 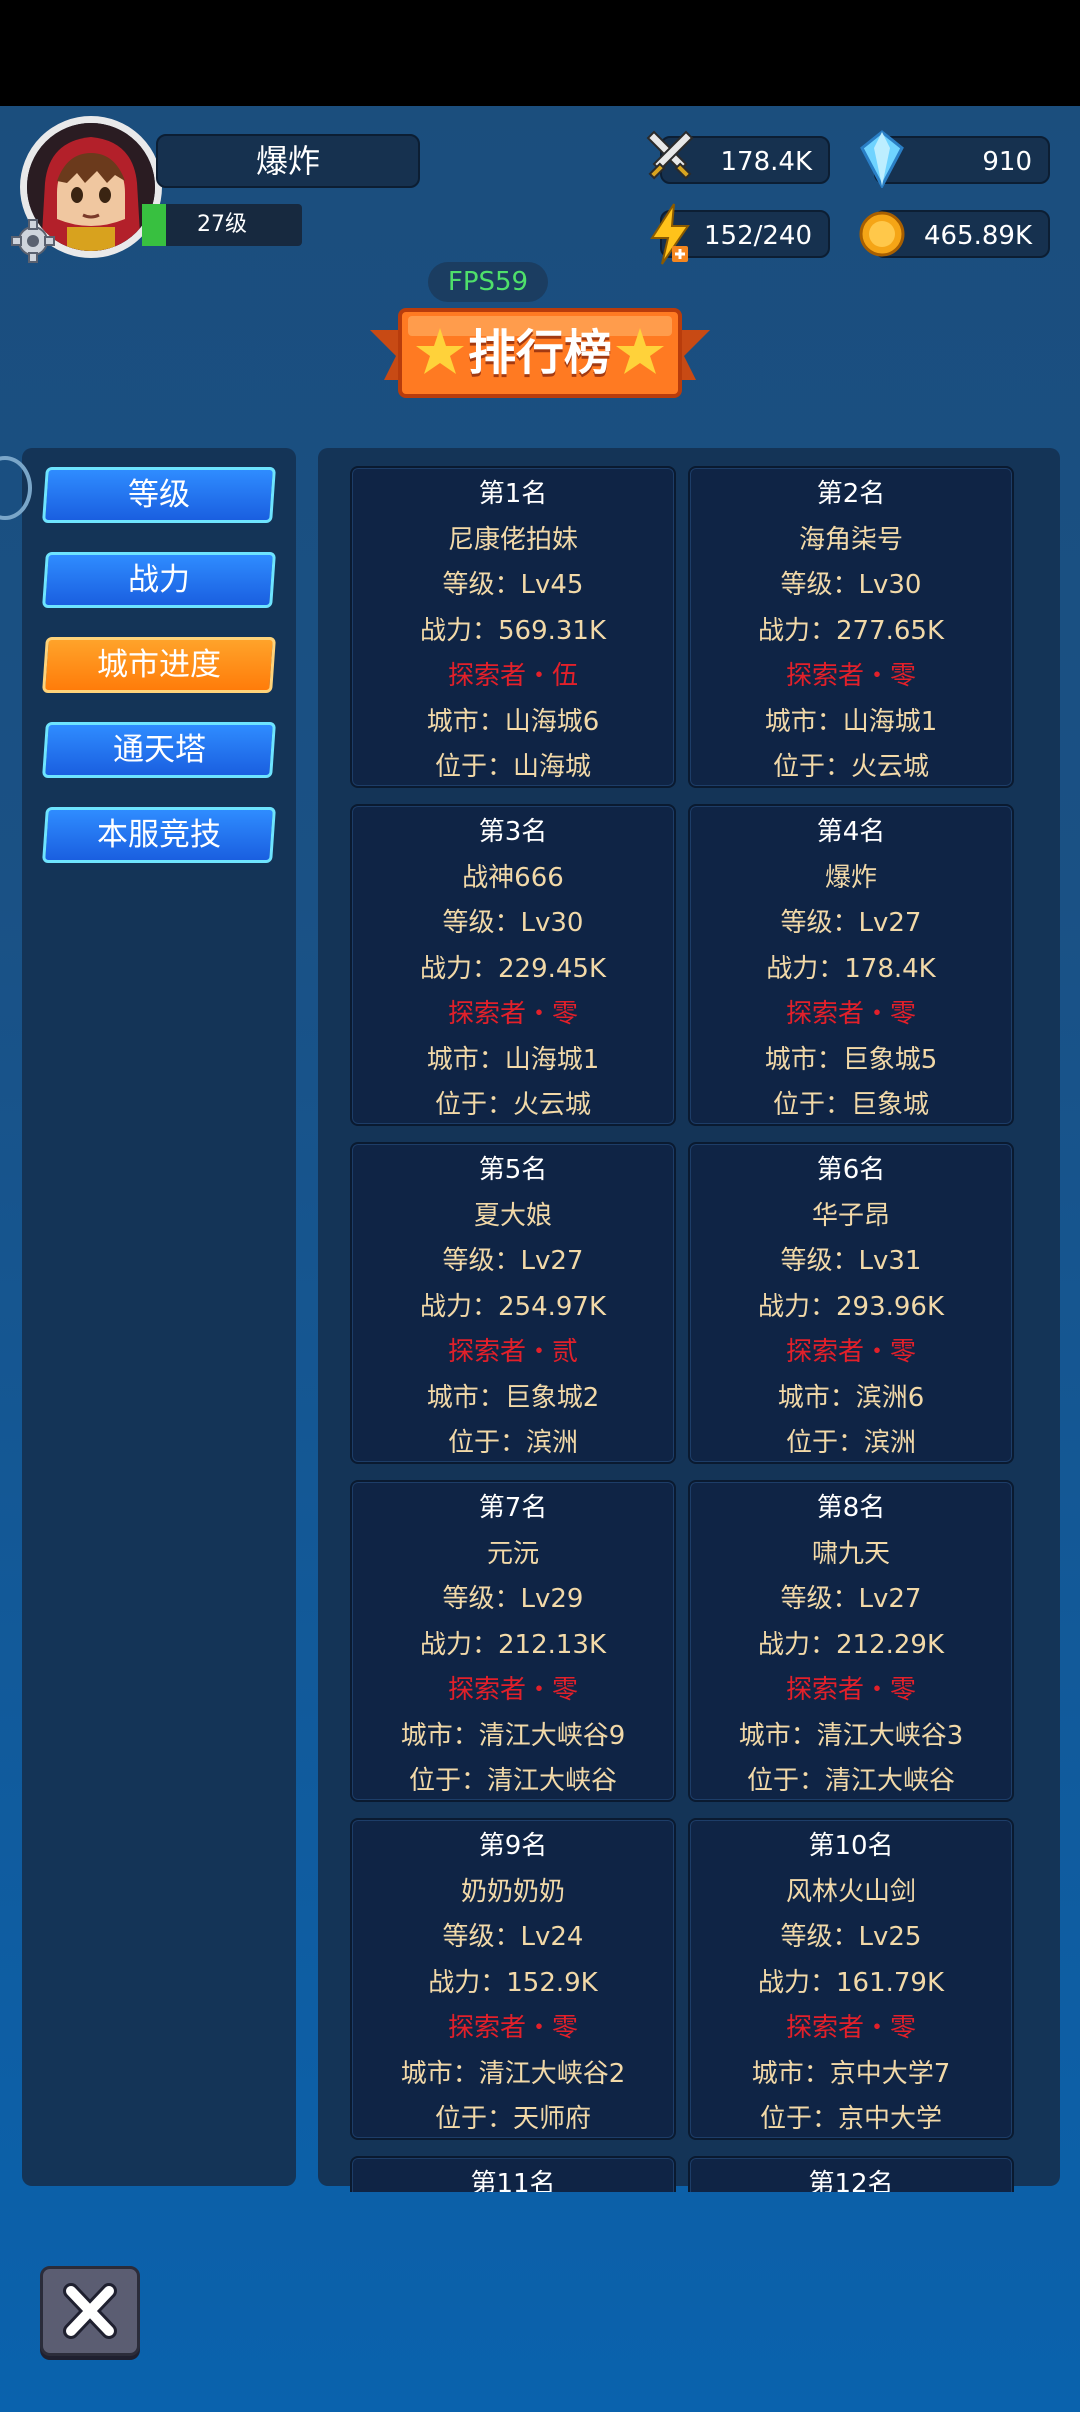 I want to click on gold-coin-icon, so click(x=882, y=234).